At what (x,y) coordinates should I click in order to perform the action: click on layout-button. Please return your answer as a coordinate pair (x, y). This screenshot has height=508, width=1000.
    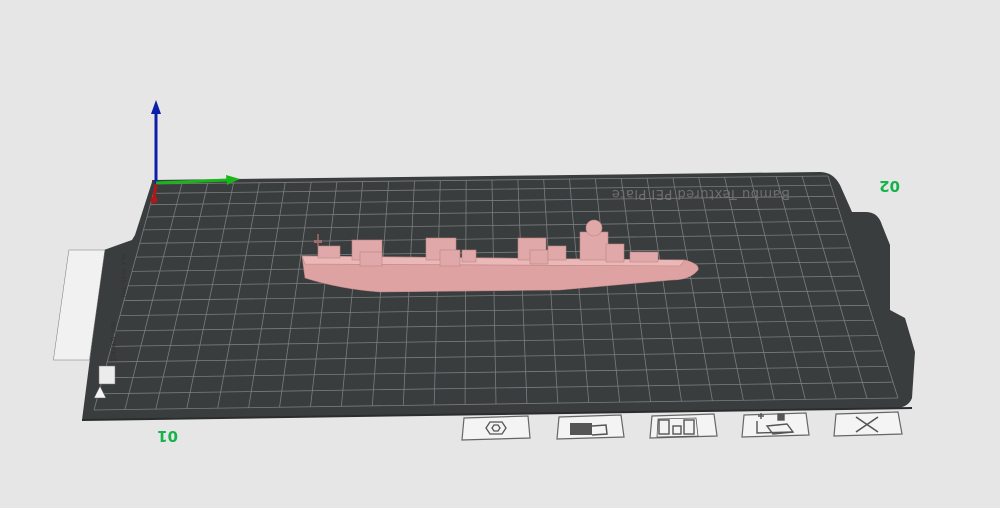
    Looking at the image, I should click on (683, 426).